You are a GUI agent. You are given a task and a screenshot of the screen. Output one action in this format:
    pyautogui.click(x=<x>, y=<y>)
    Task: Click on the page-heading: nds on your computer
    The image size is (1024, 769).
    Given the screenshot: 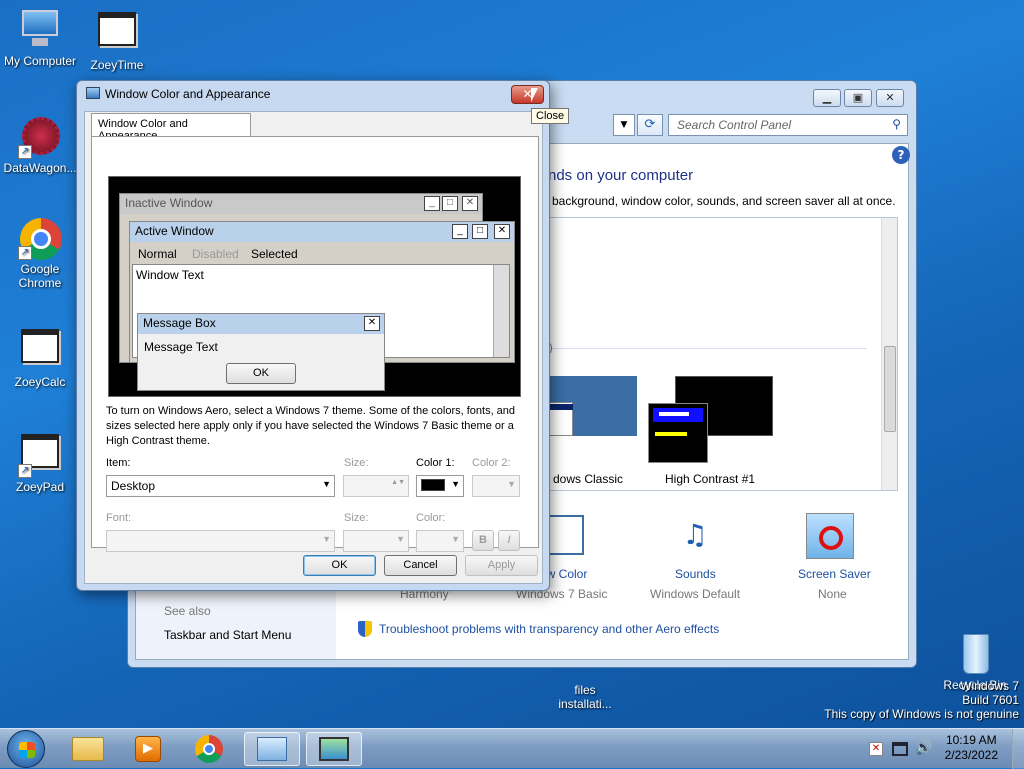 What is the action you would take?
    pyautogui.click(x=621, y=175)
    